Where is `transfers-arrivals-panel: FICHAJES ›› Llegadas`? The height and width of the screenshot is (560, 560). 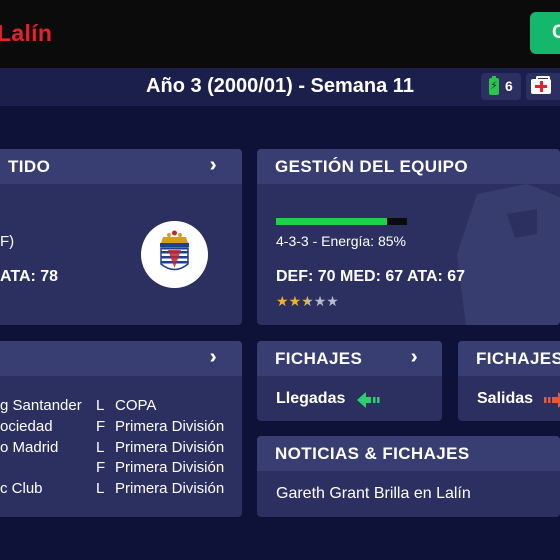 transfers-arrivals-panel: FICHAJES ›› Llegadas is located at coordinates (349, 381).